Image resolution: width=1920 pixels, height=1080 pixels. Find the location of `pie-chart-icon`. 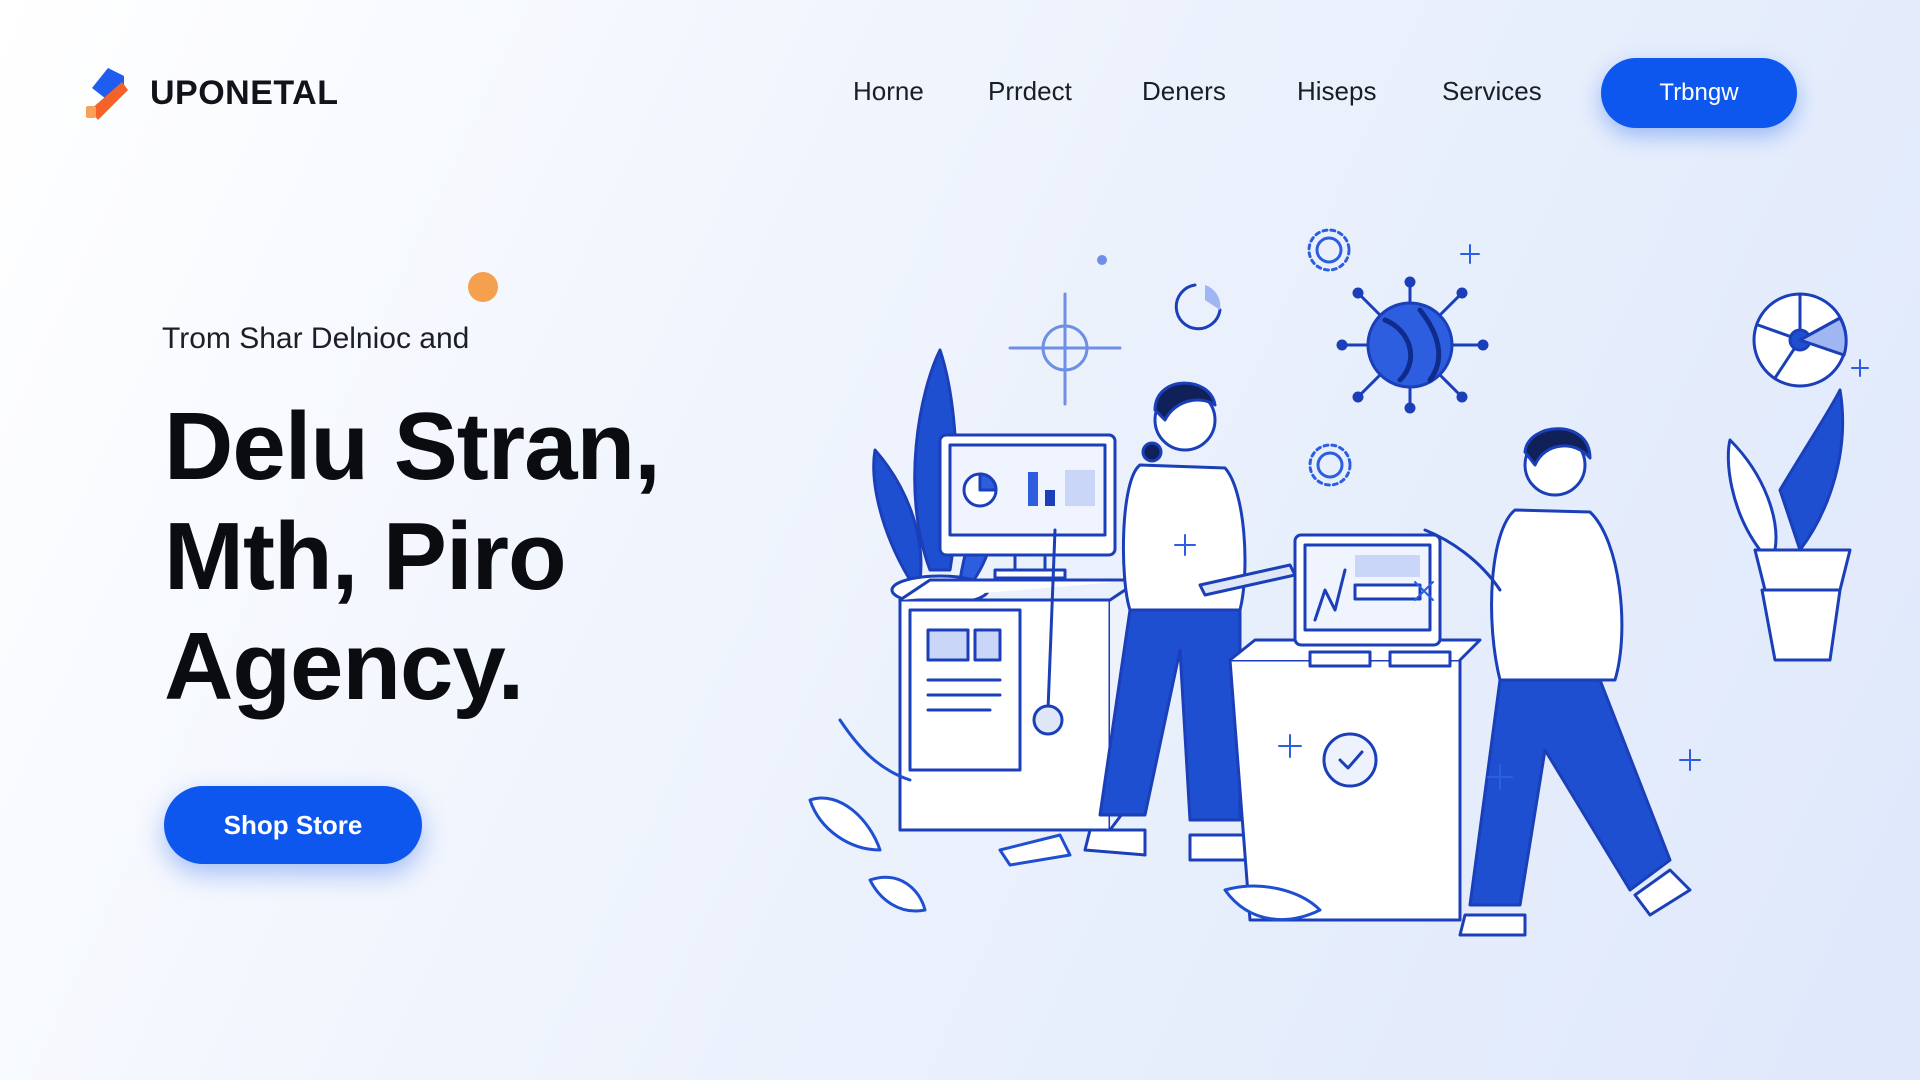

pie-chart-icon is located at coordinates (1800, 340).